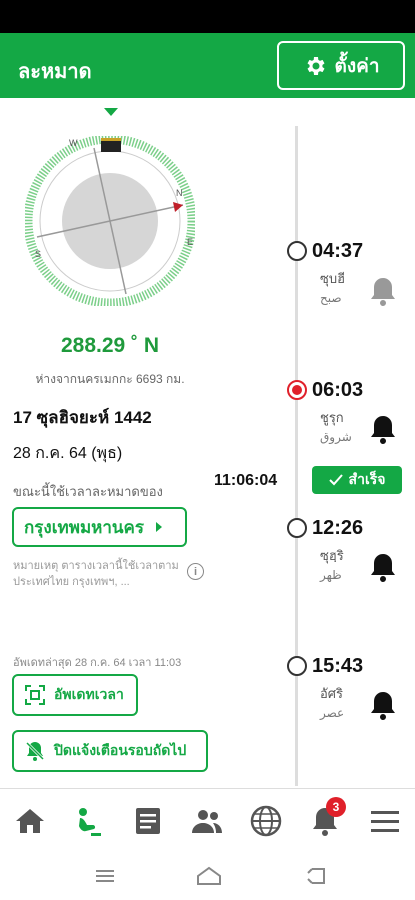  I want to click on back-icon, so click(317, 876).